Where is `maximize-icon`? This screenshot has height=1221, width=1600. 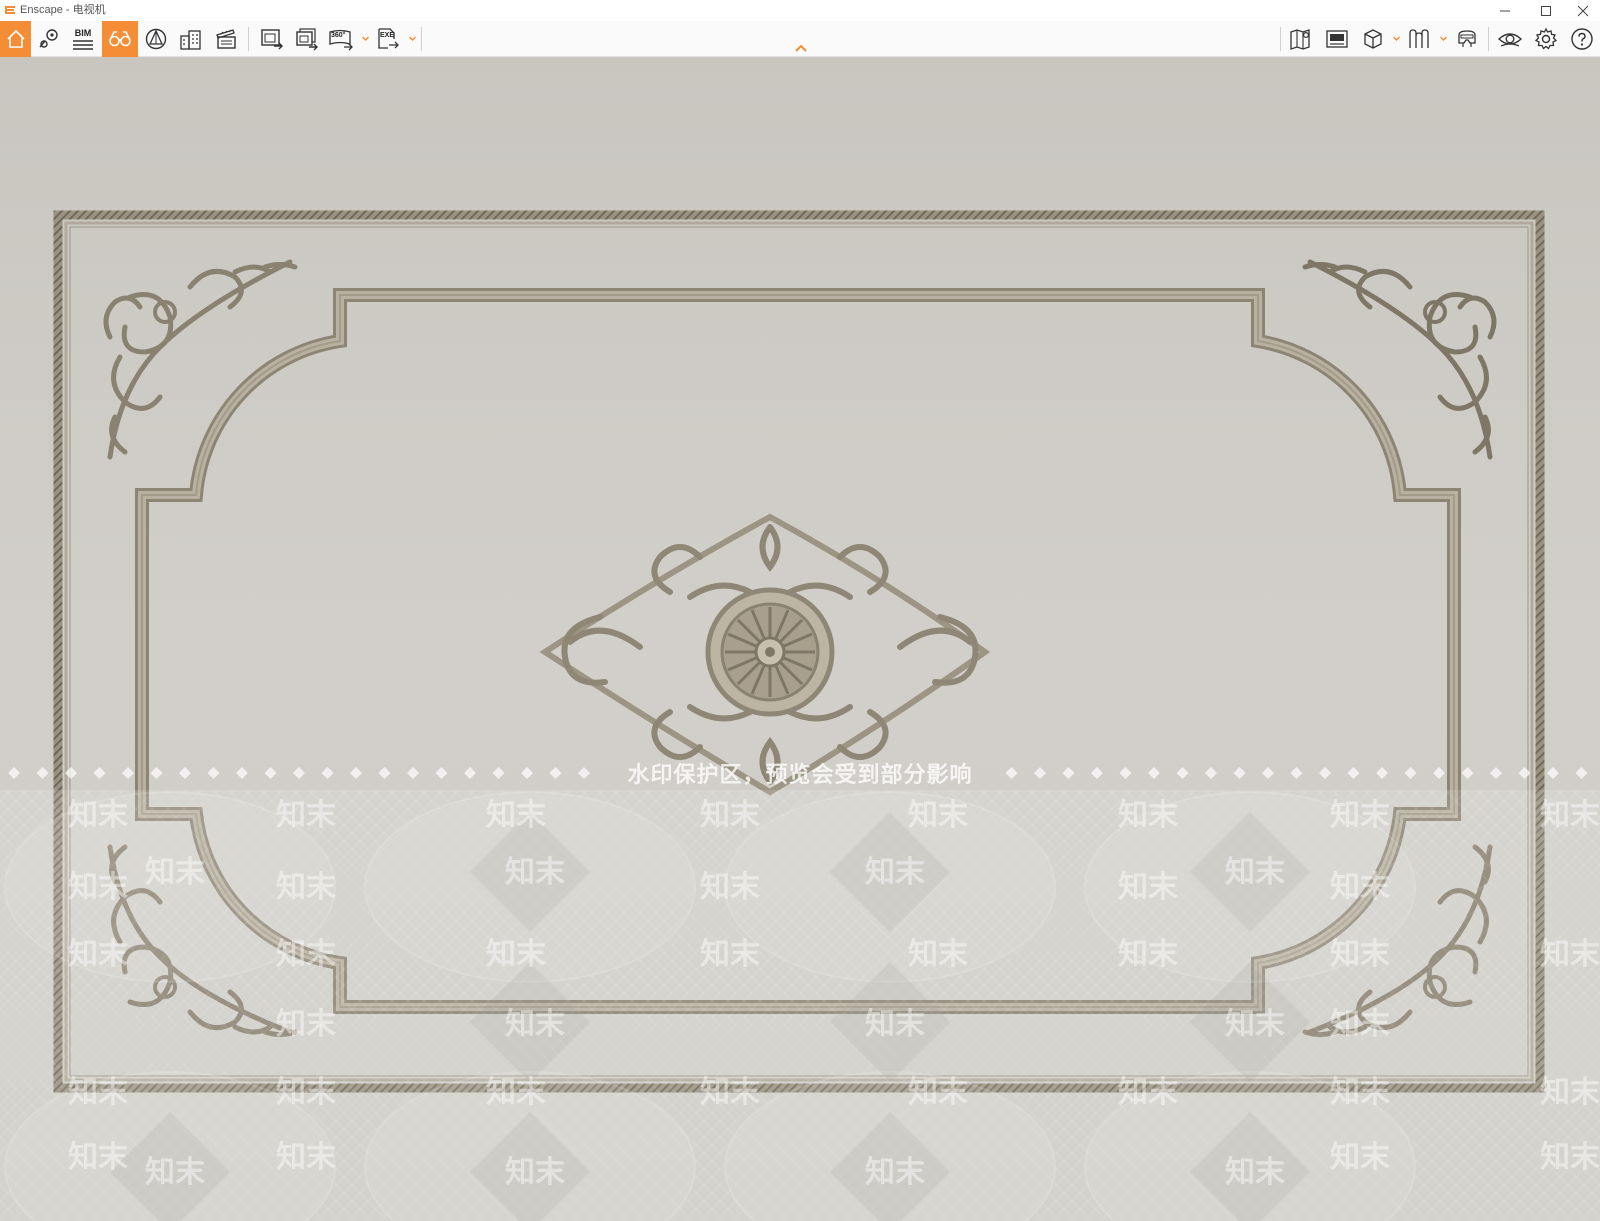
maximize-icon is located at coordinates (1546, 10).